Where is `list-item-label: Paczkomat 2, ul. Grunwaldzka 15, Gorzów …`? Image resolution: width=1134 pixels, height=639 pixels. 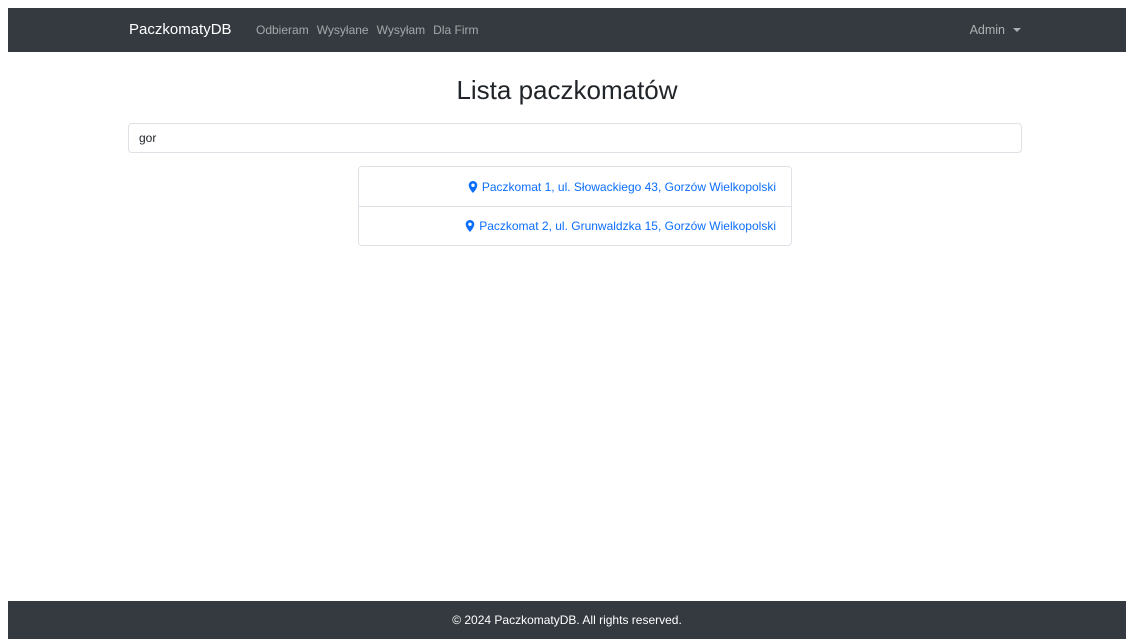 list-item-label: Paczkomat 2, ul. Grunwaldzka 15, Gorzów … is located at coordinates (627, 226).